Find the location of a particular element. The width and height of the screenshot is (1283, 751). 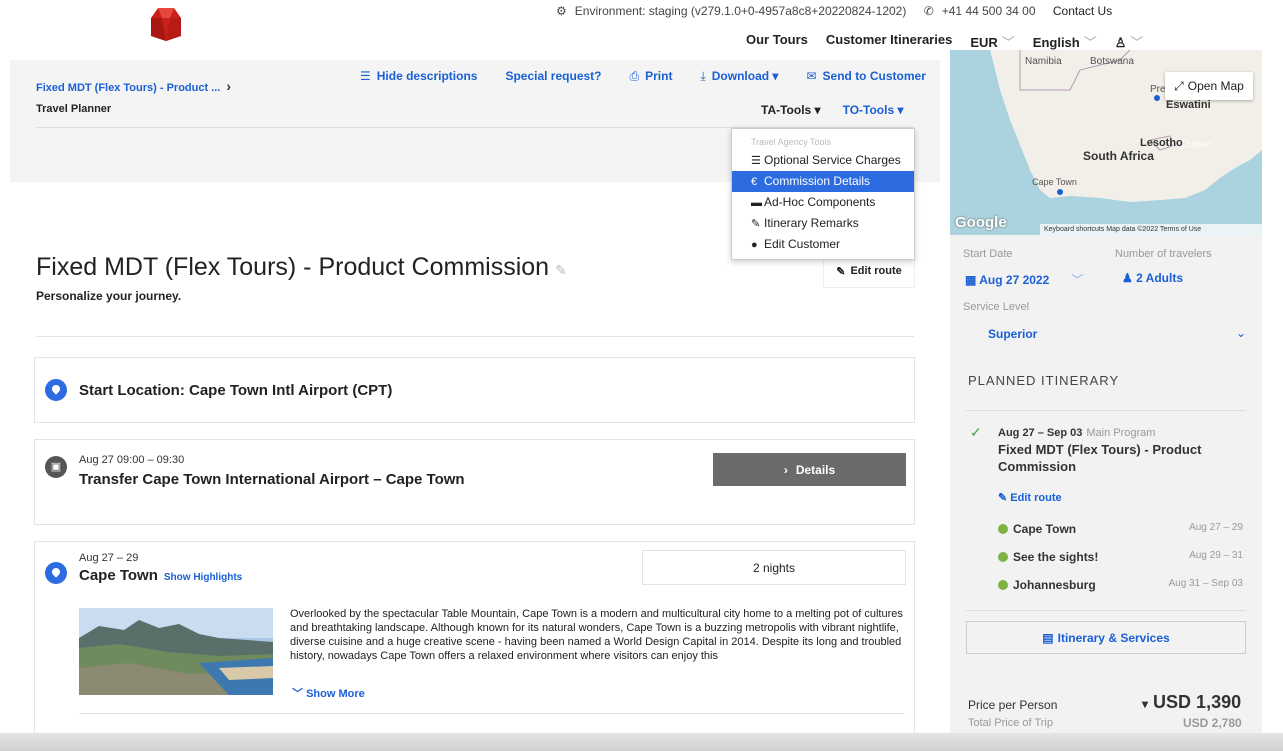

download-icon: ⤓ is located at coordinates (703, 76).